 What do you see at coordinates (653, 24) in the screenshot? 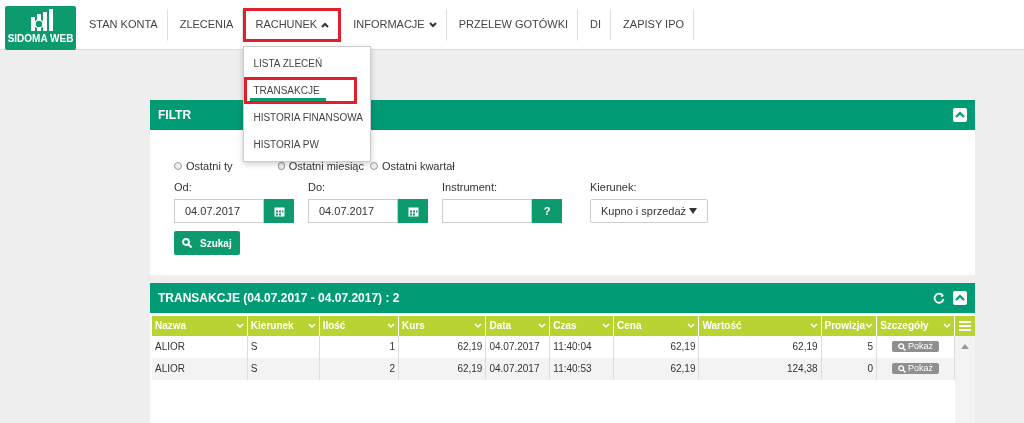
I see `nav-item: ZAPISY IPO` at bounding box center [653, 24].